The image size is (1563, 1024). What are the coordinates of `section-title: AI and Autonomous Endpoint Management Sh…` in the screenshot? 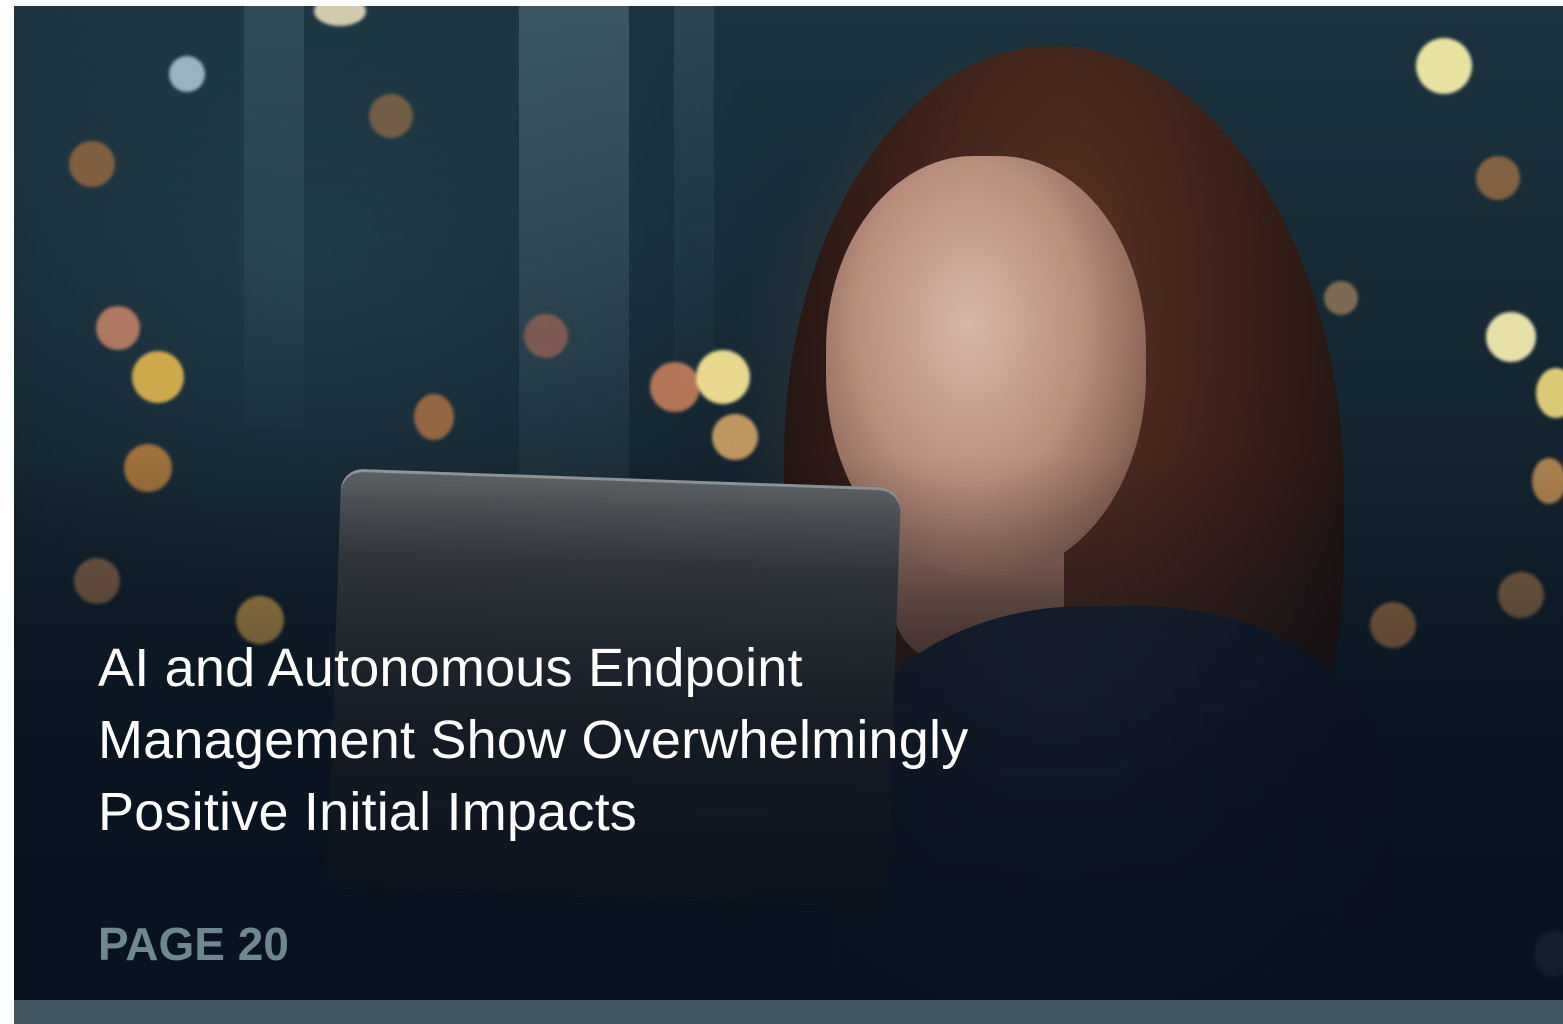 It's located at (648, 740).